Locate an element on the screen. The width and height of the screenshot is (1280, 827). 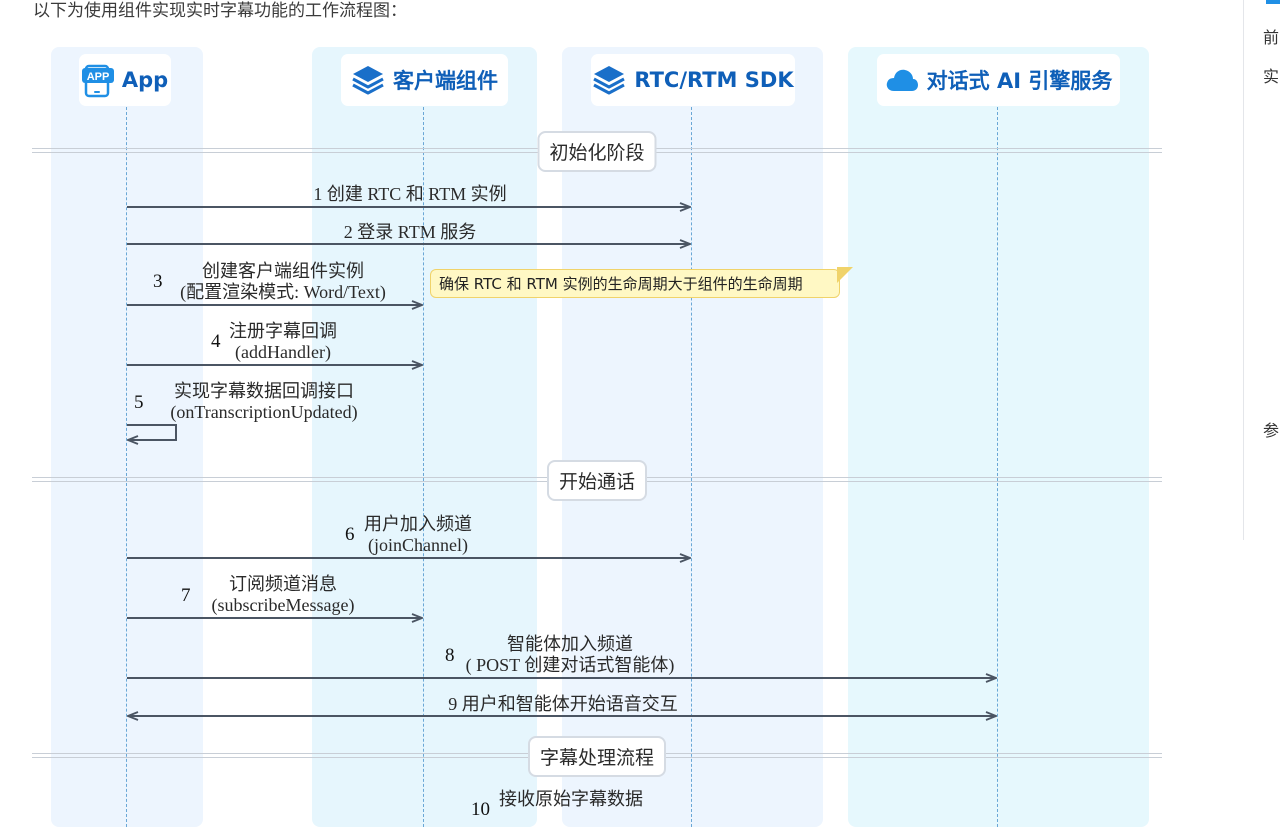
step-5-number: 5 is located at coordinates (139, 402).